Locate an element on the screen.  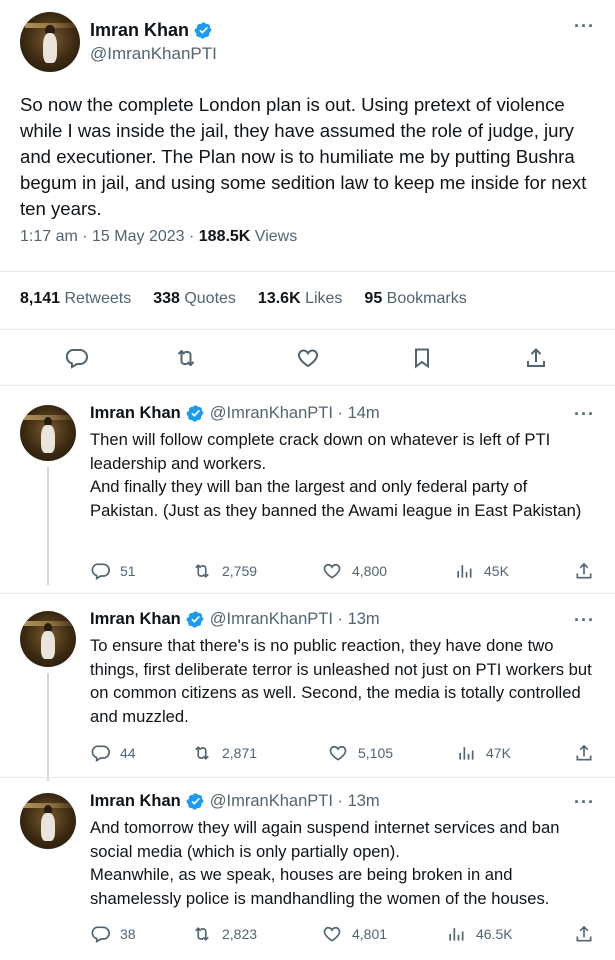
reply-button: 44 is located at coordinates (113, 753).